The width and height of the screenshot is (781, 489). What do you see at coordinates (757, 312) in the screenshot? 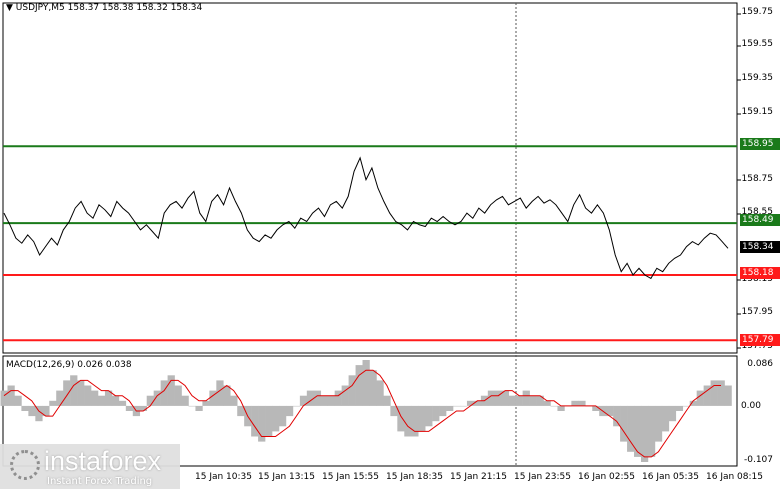
I see `price-axis-label: 157.95` at bounding box center [757, 312].